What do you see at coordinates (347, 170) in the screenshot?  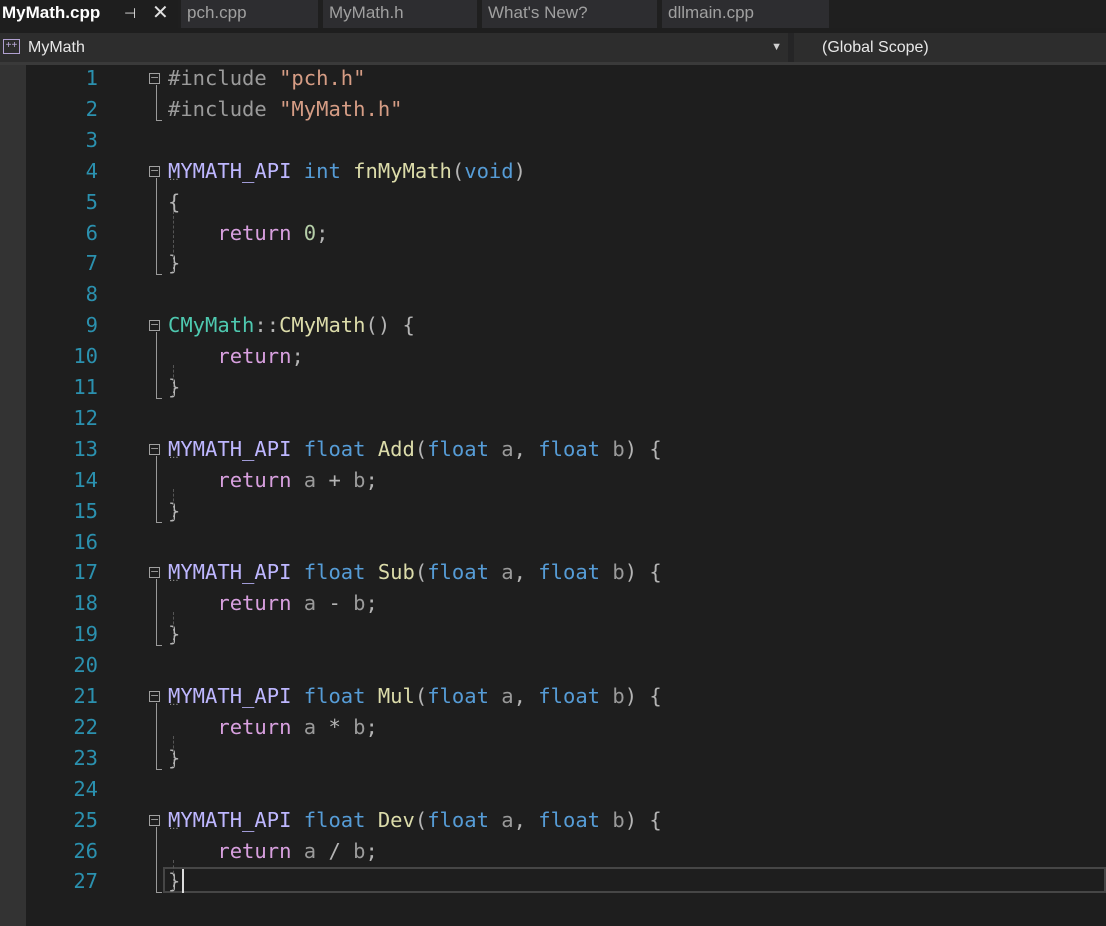 I see `code-text: MYMATH_API int fnMyMath(void)` at bounding box center [347, 170].